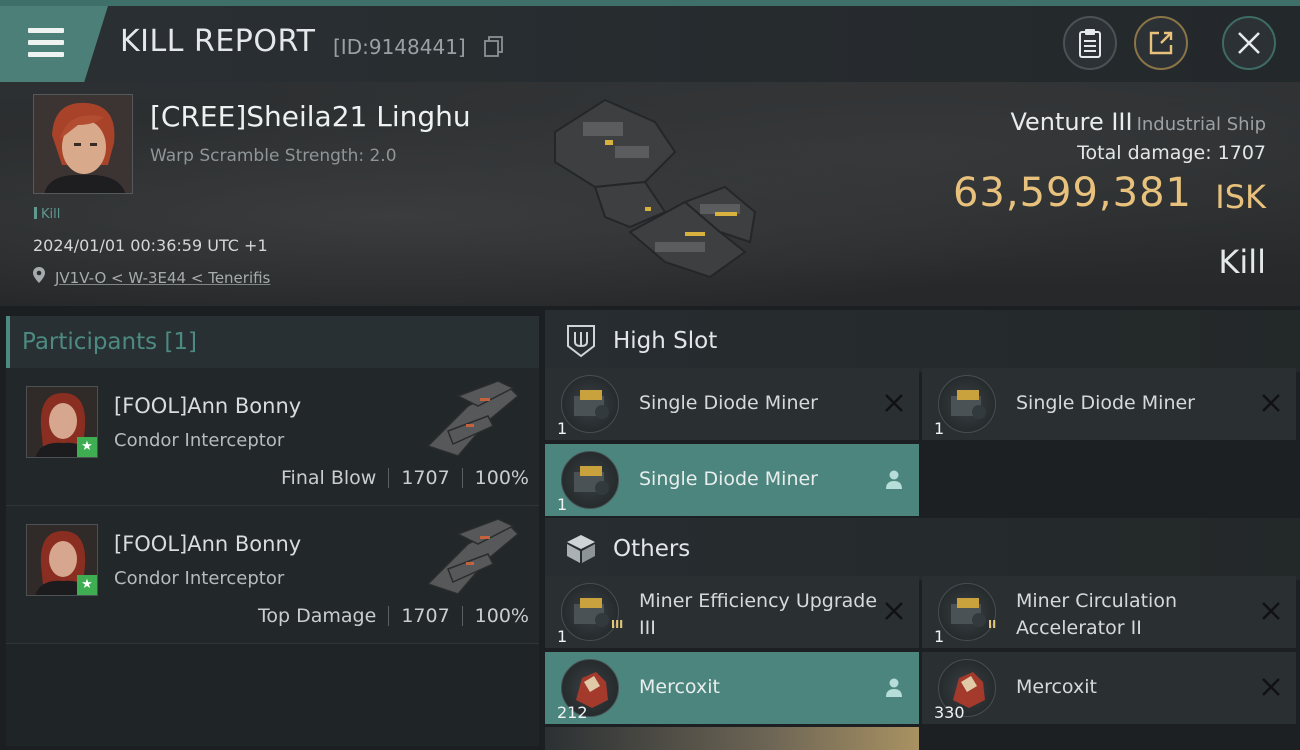  I want to click on victim-portrait, so click(83, 144).